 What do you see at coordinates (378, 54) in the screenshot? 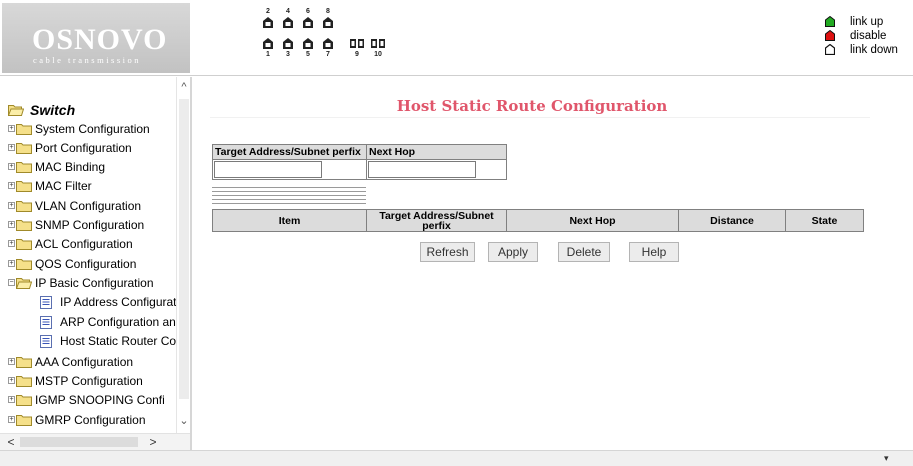
I see `port-number: 10` at bounding box center [378, 54].